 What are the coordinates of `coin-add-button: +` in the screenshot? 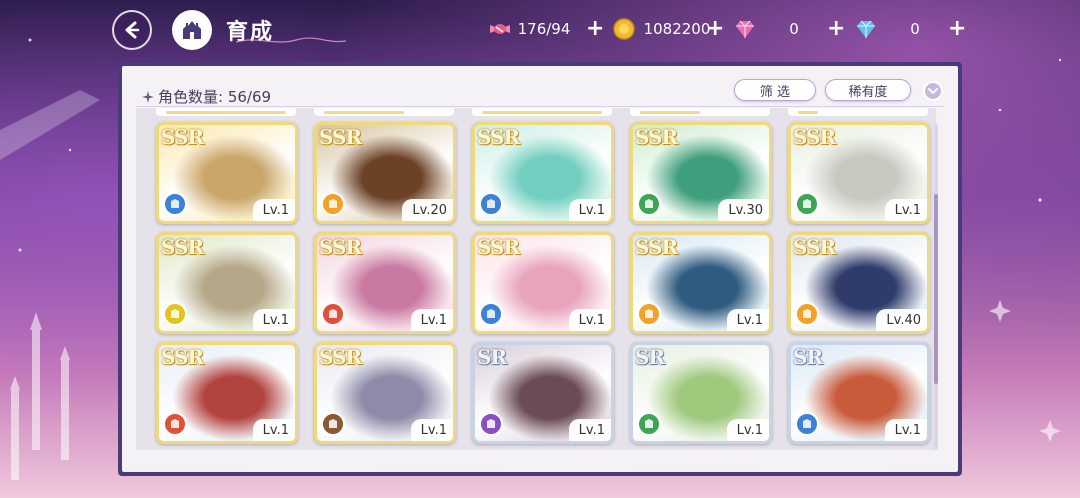 It's located at (715, 29).